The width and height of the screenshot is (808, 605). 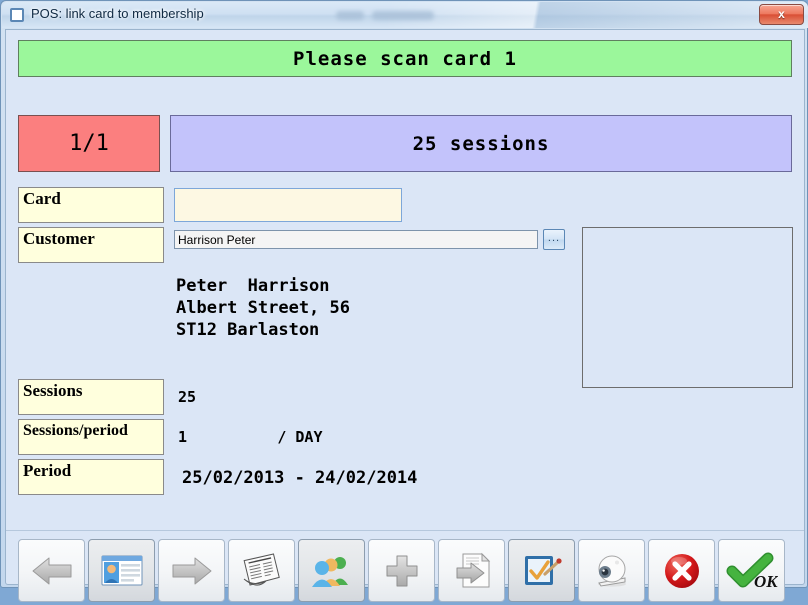 What do you see at coordinates (288, 205) in the screenshot?
I see `card-input` at bounding box center [288, 205].